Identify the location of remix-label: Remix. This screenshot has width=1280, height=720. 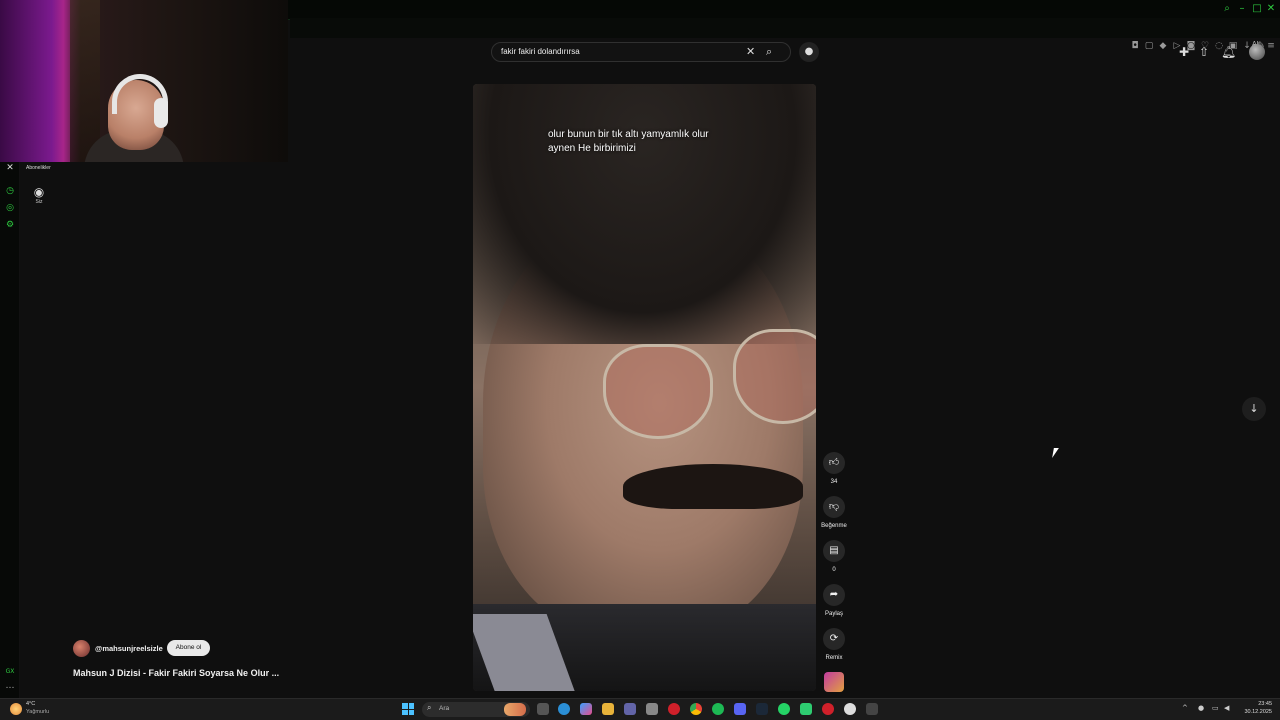
(834, 658).